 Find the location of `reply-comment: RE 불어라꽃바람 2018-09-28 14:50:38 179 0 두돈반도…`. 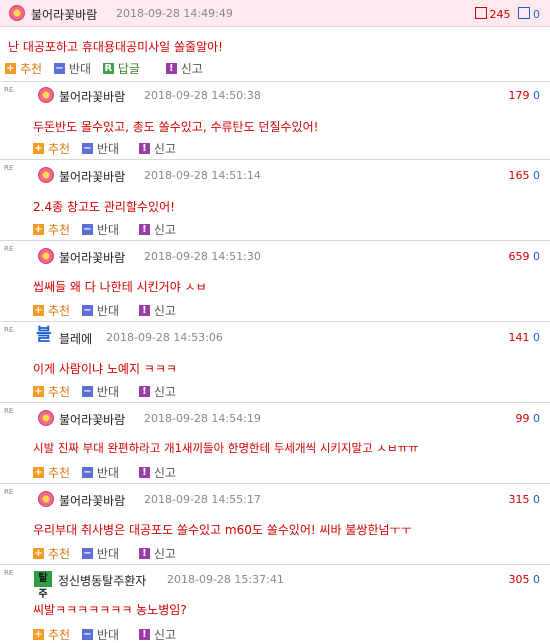

reply-comment: RE 불어라꽃바람 2018-09-28 14:50:38 179 0 두돈반도… is located at coordinates (275, 121).